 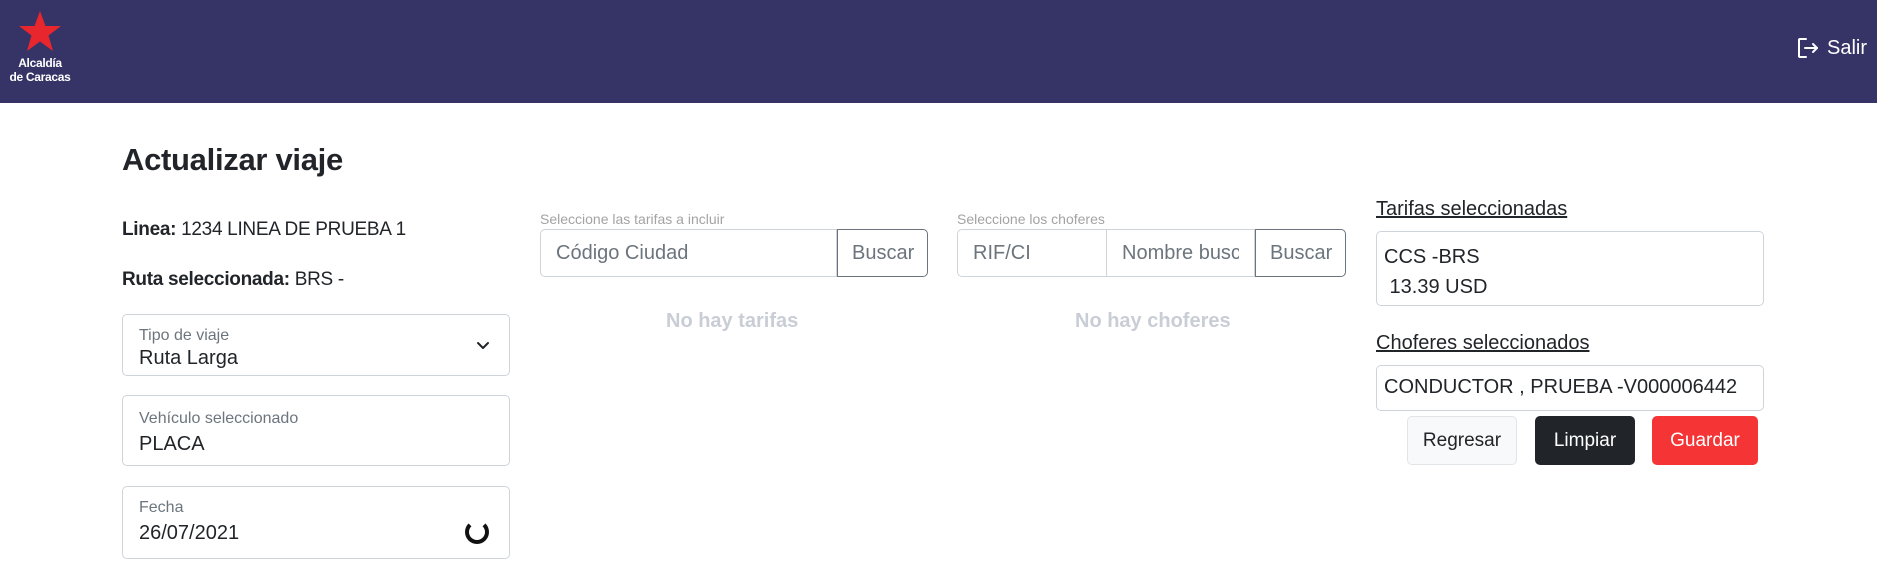 What do you see at coordinates (232, 159) in the screenshot?
I see `page-title: Actualizar viaje` at bounding box center [232, 159].